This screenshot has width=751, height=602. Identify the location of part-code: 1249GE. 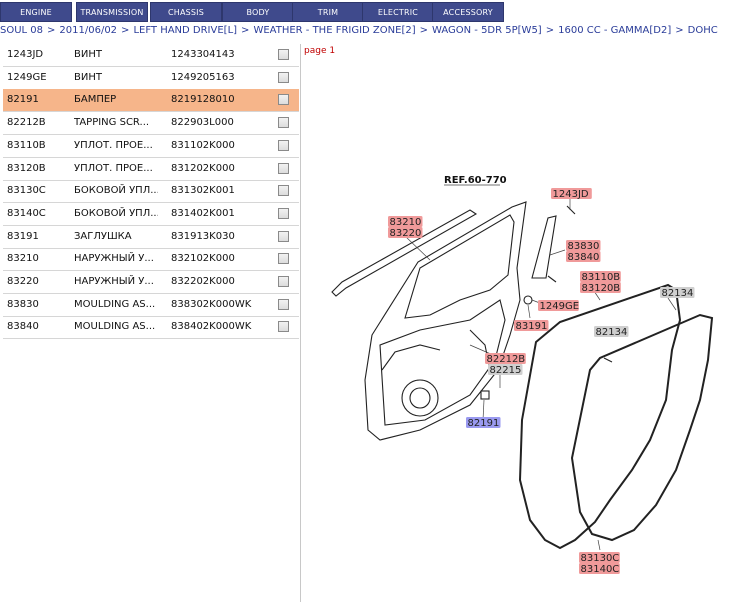
(27, 77).